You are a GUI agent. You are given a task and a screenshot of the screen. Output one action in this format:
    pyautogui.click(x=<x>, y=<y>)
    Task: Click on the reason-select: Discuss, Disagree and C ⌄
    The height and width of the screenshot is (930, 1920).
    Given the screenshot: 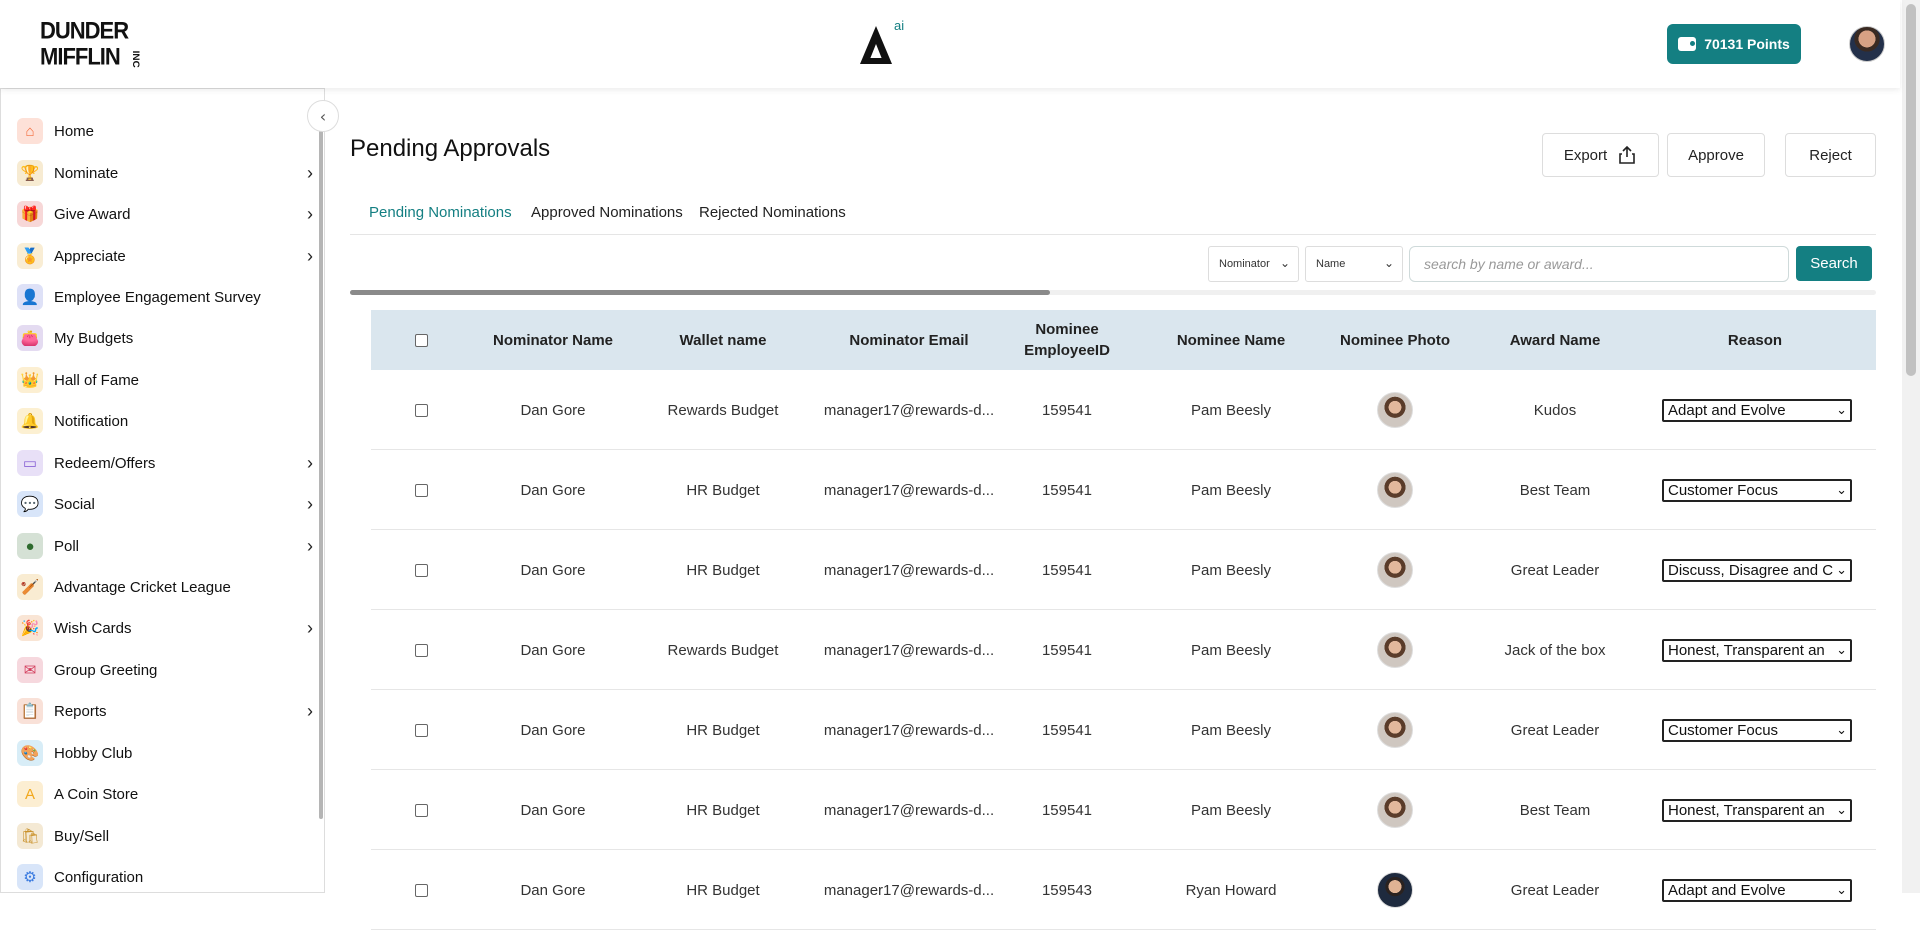 What is the action you would take?
    pyautogui.click(x=1757, y=570)
    